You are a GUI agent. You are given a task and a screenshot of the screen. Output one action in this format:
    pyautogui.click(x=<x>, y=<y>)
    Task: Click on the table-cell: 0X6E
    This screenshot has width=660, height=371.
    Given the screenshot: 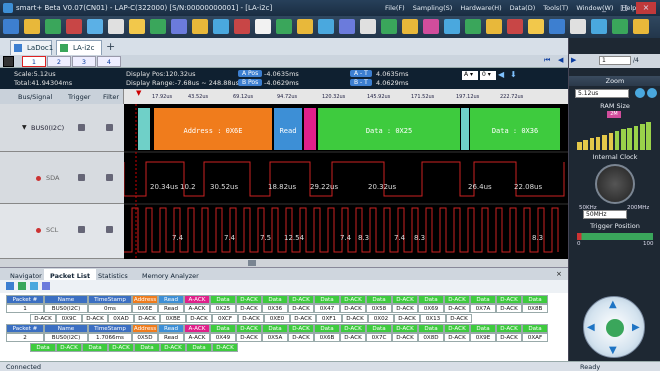 What is the action you would take?
    pyautogui.click(x=145, y=308)
    